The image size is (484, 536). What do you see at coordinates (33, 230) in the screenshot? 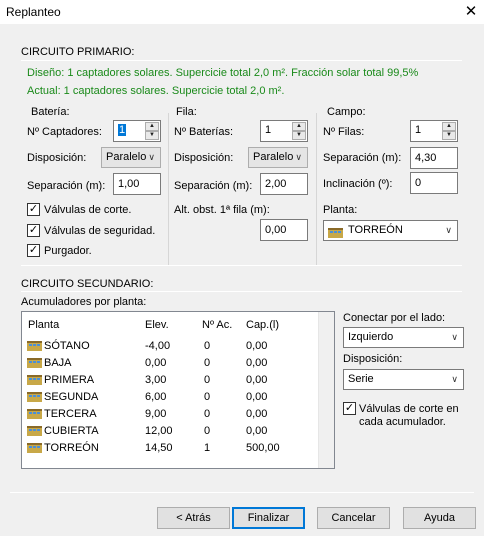
I see `valvulas-seguridad-checkbox: ✓` at bounding box center [33, 230].